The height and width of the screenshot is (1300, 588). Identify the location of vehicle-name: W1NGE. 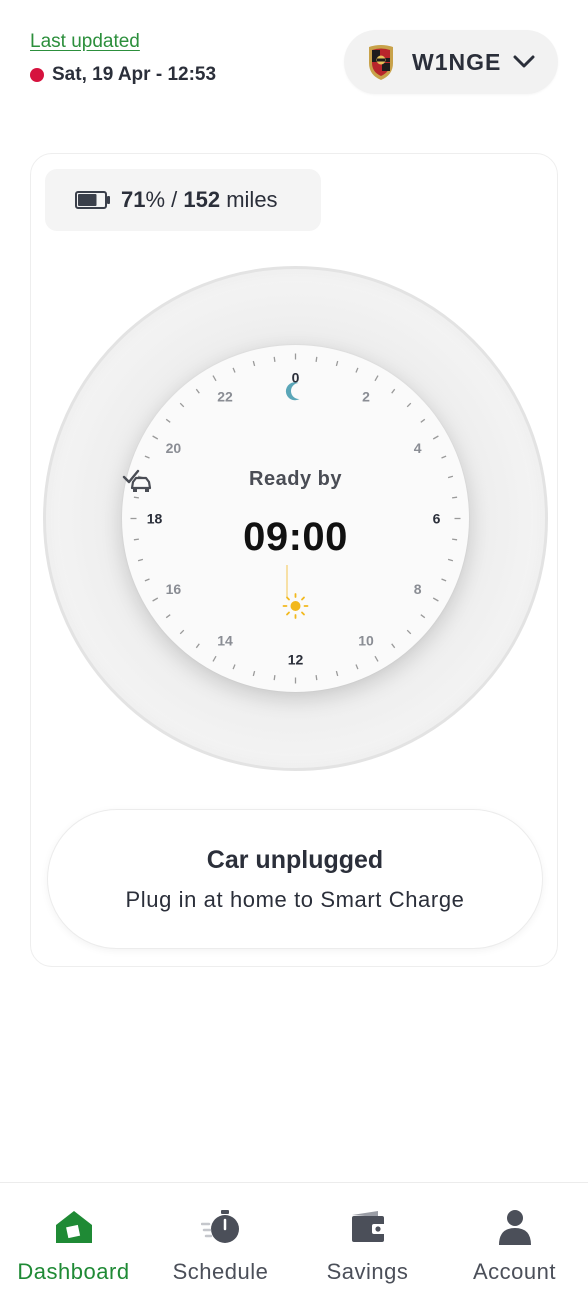
(457, 61).